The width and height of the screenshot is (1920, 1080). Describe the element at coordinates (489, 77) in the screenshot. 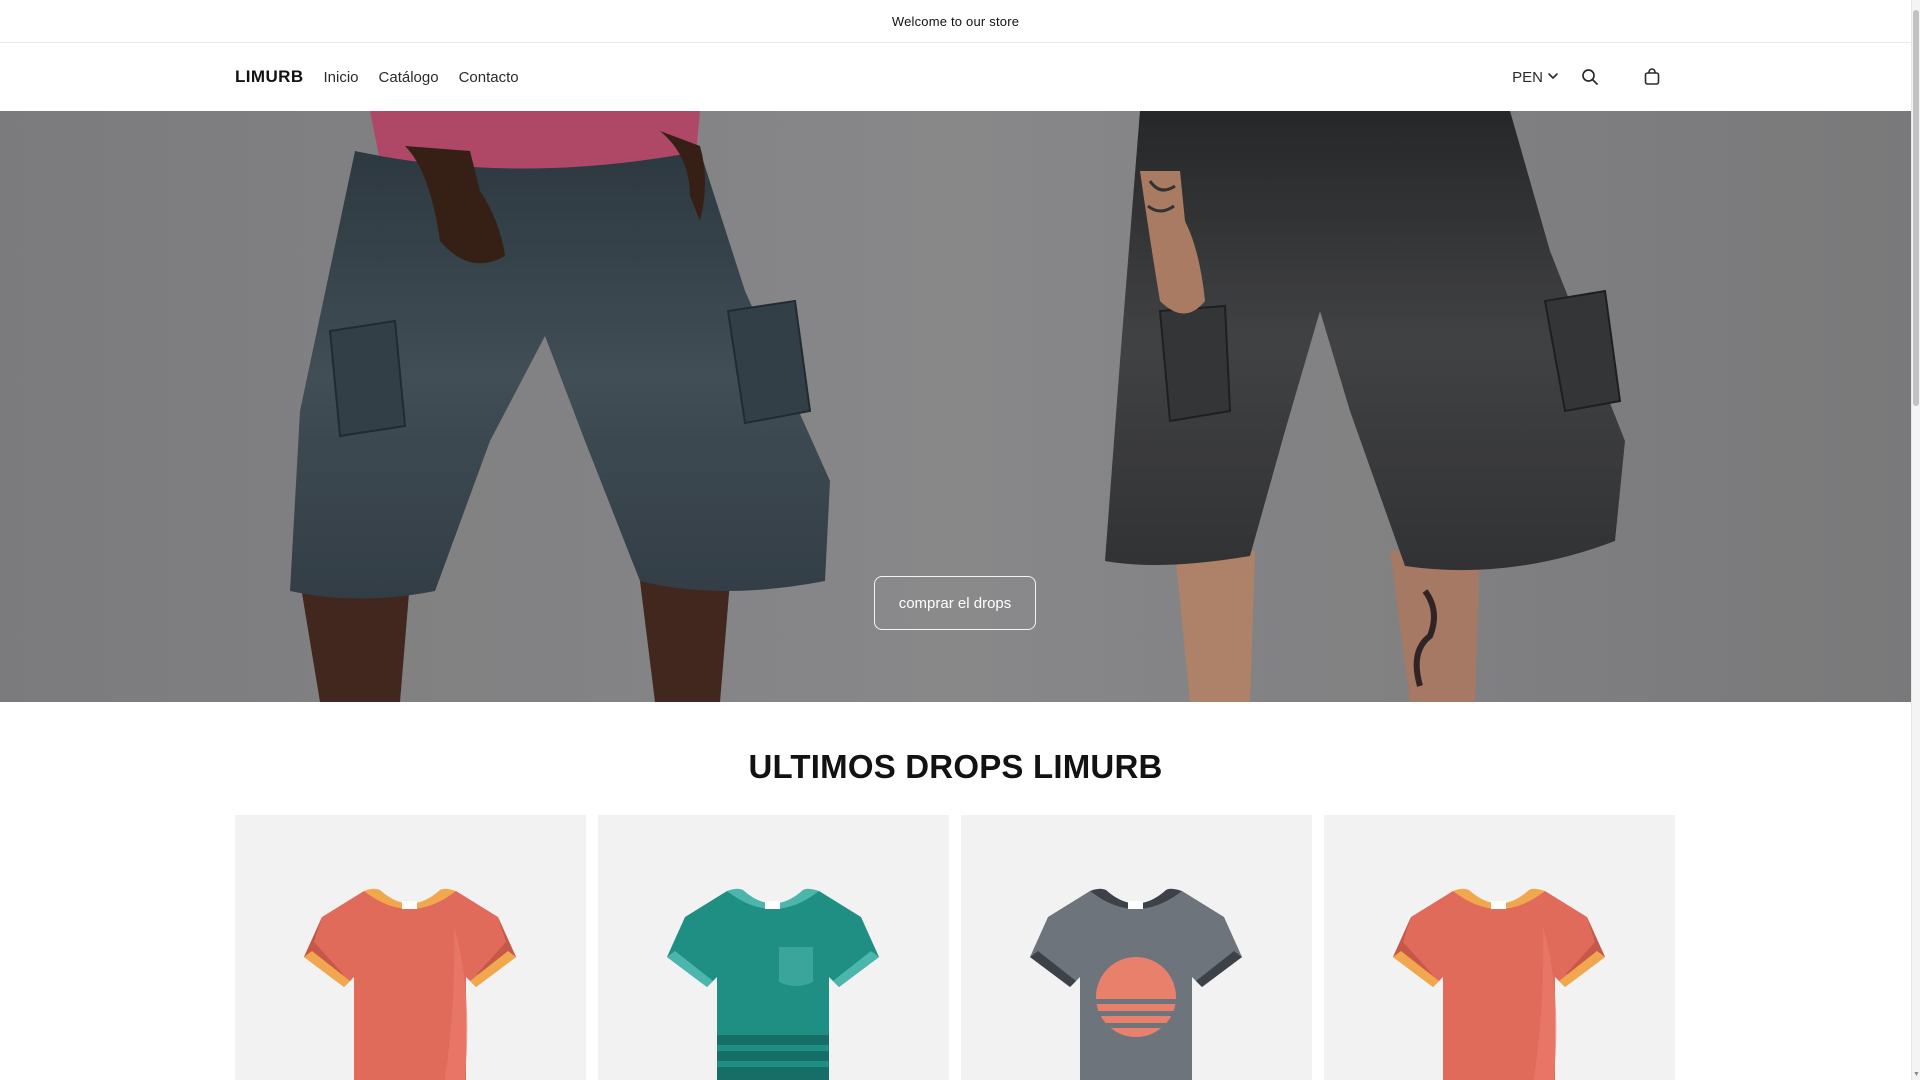

I see `nav-link-contacto: Contacto` at that location.